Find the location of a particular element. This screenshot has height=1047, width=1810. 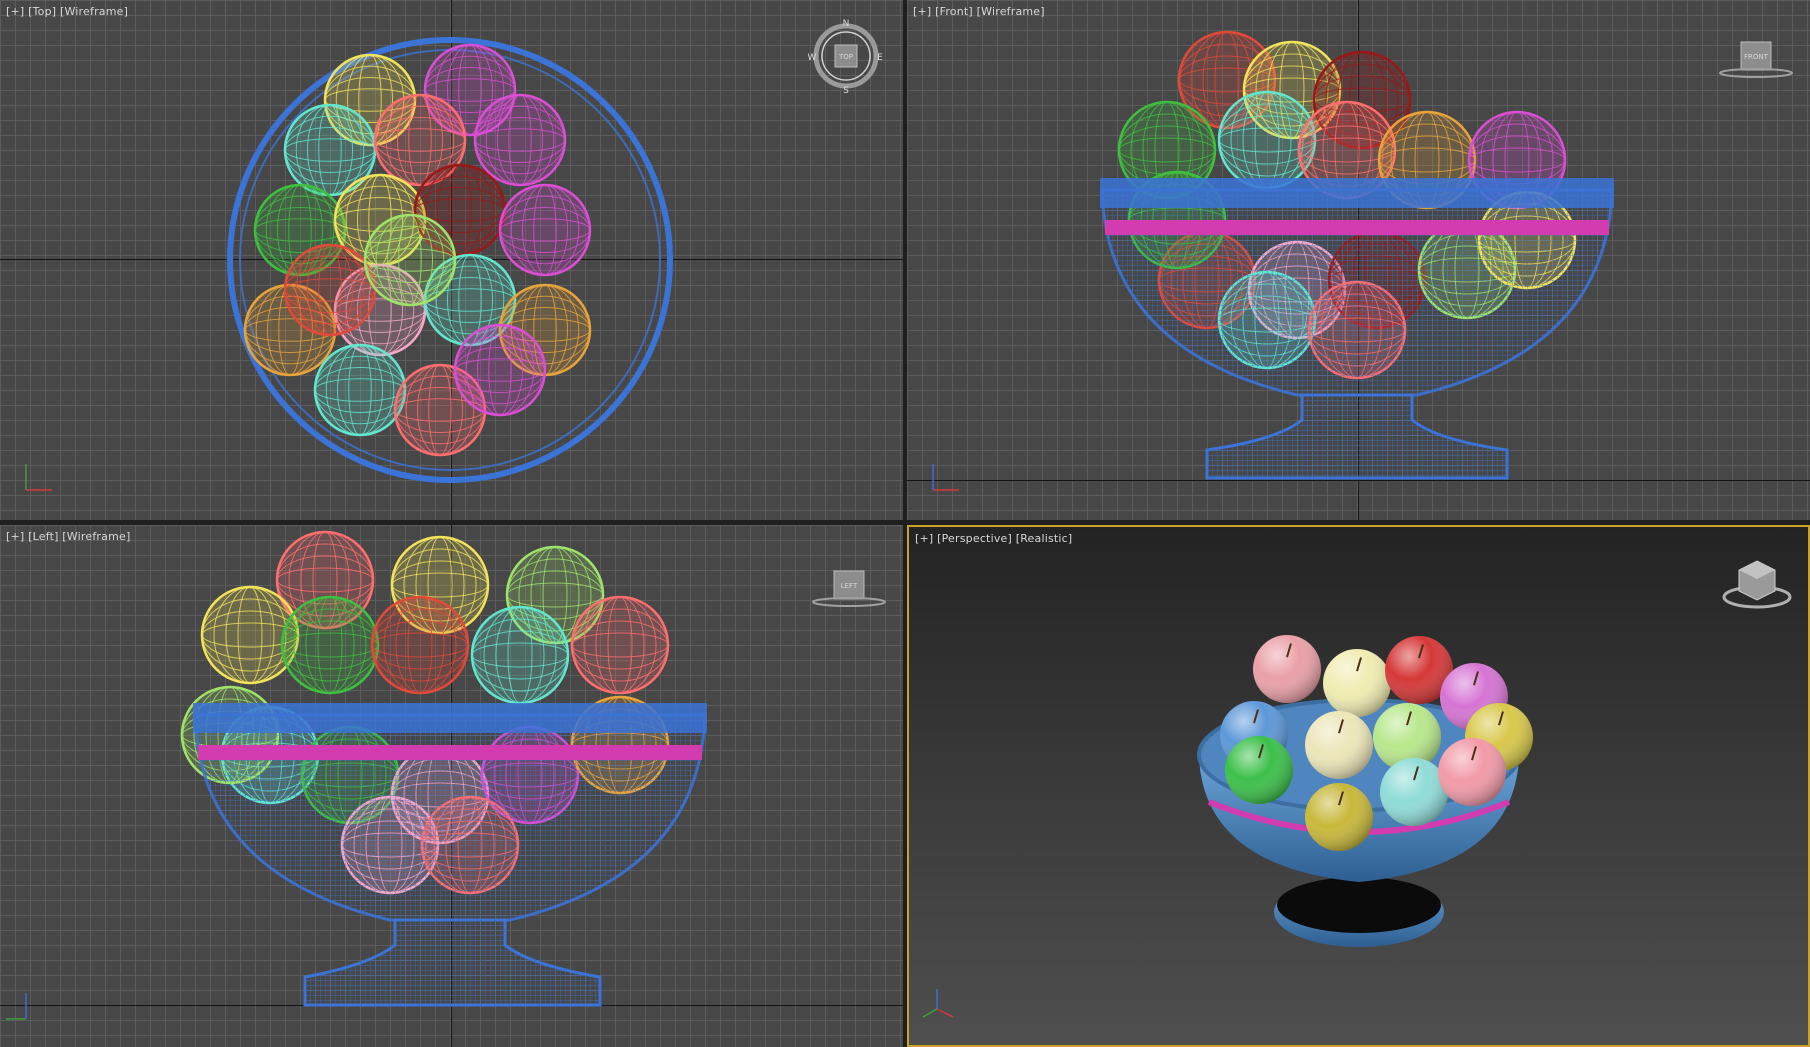

view-mode-button: [Perspective] is located at coordinates (974, 538).